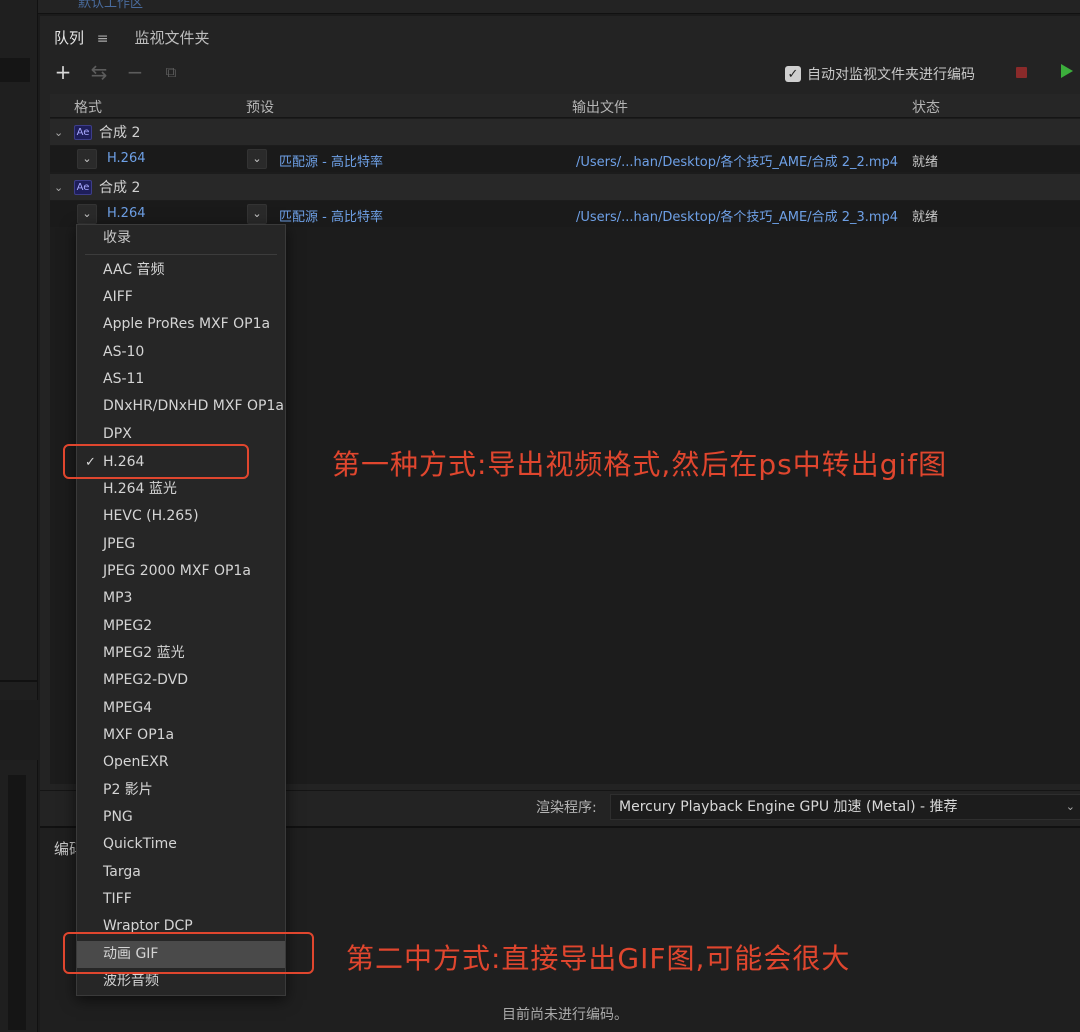 Image resolution: width=1080 pixels, height=1032 pixels. What do you see at coordinates (181, 790) in the screenshot?
I see `menu-item: P2 影片` at bounding box center [181, 790].